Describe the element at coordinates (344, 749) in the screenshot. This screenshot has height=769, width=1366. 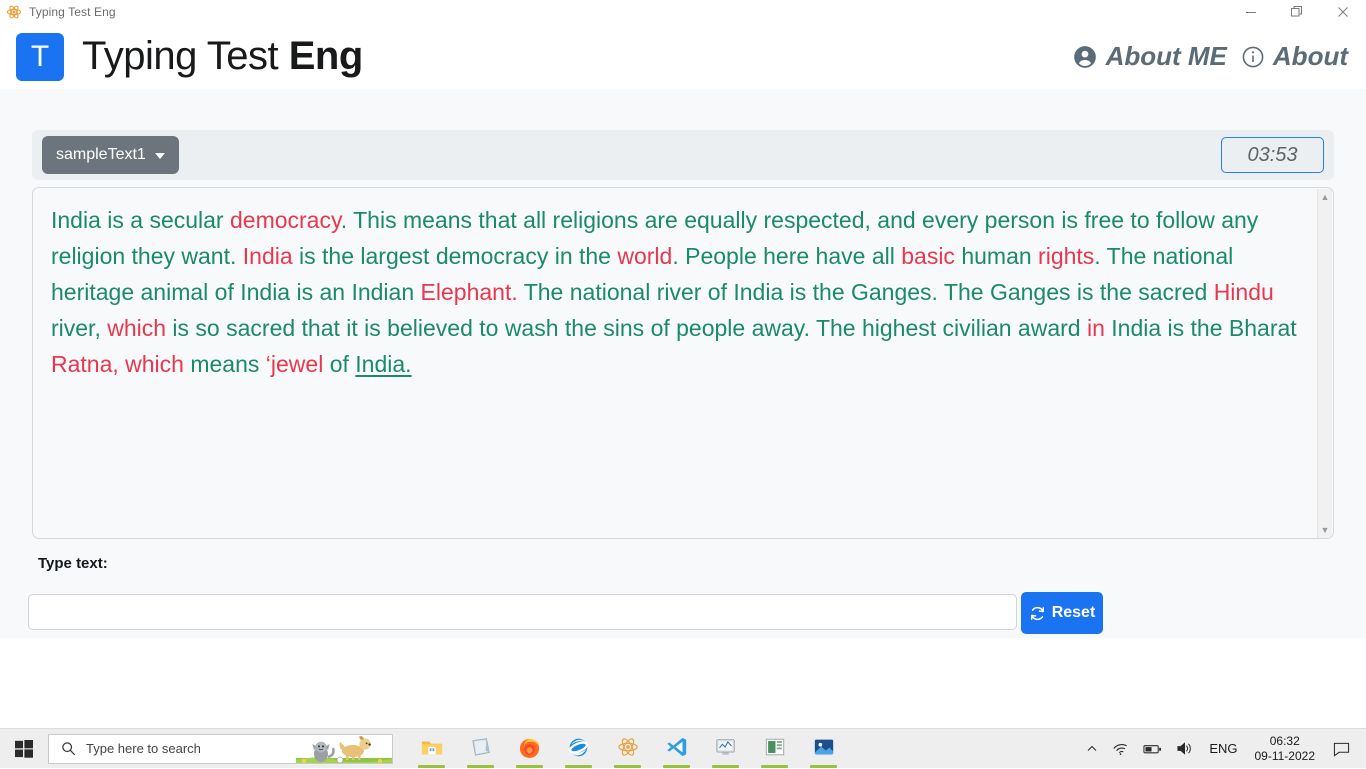
I see `cat-and-dog-illustration` at that location.